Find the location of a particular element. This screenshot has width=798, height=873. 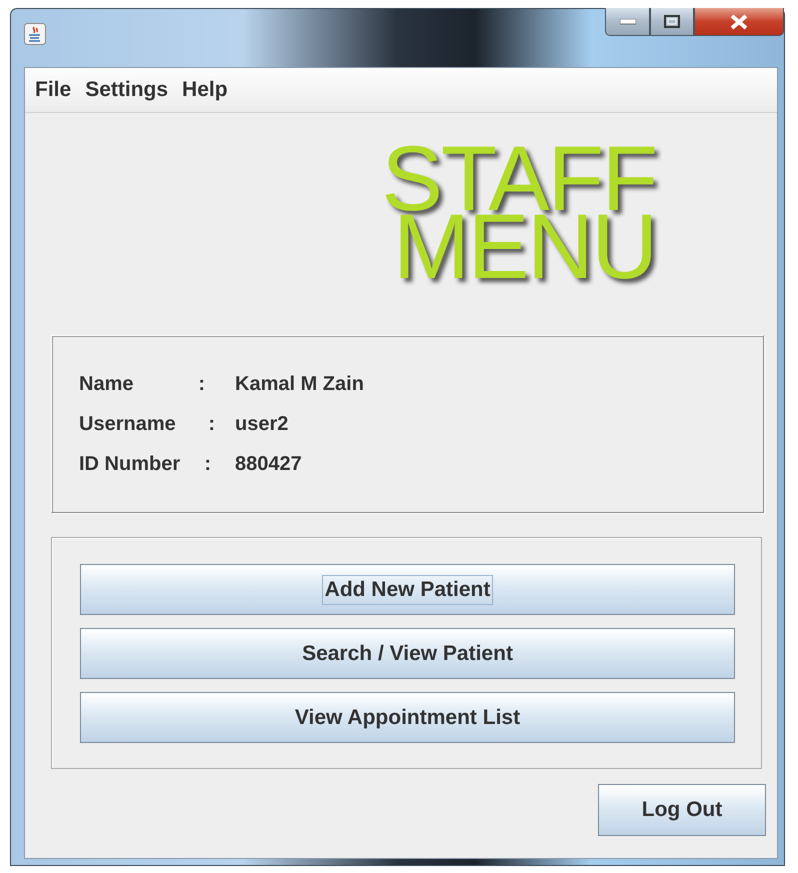

minimize-button is located at coordinates (627, 22).